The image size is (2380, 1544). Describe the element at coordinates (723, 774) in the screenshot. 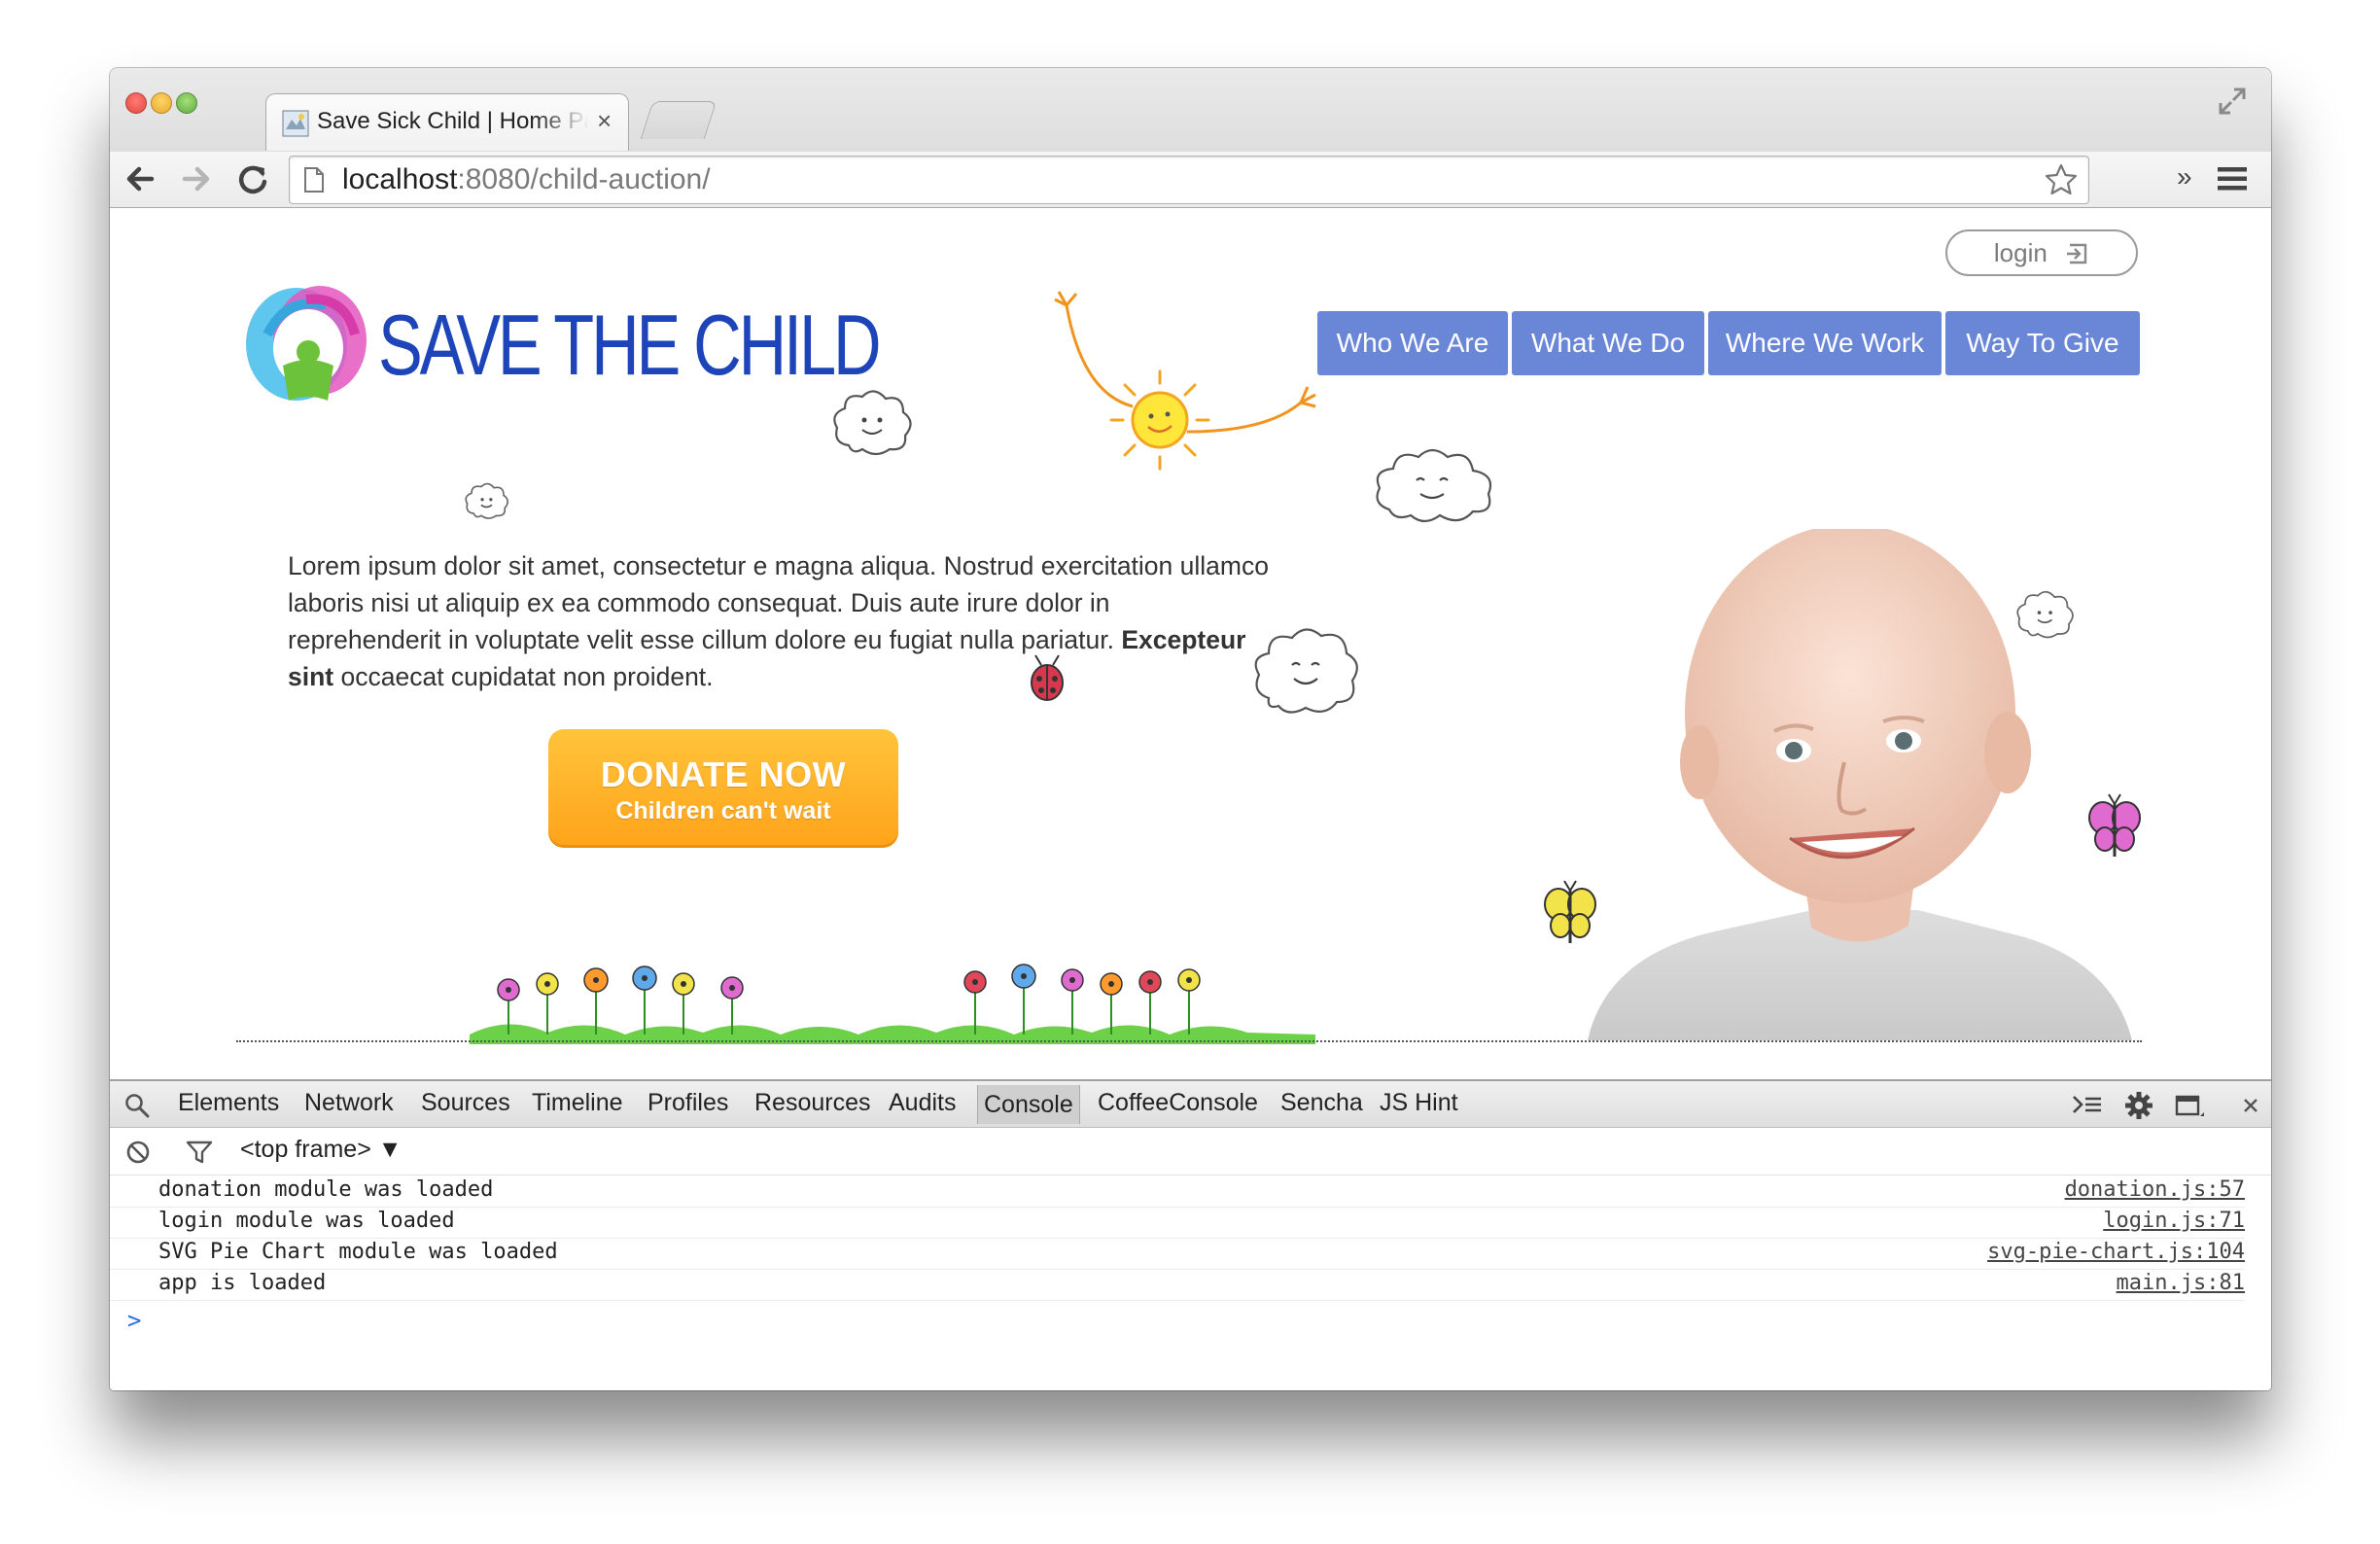

I see `donate-title: DONATE NOW` at that location.